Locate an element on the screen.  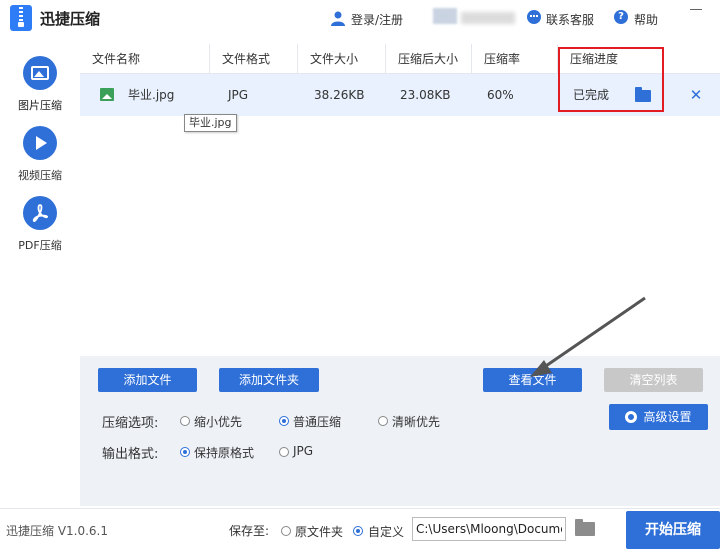
sidebar-item-image-compress: 图片压缩 is located at coordinates (40, 84).